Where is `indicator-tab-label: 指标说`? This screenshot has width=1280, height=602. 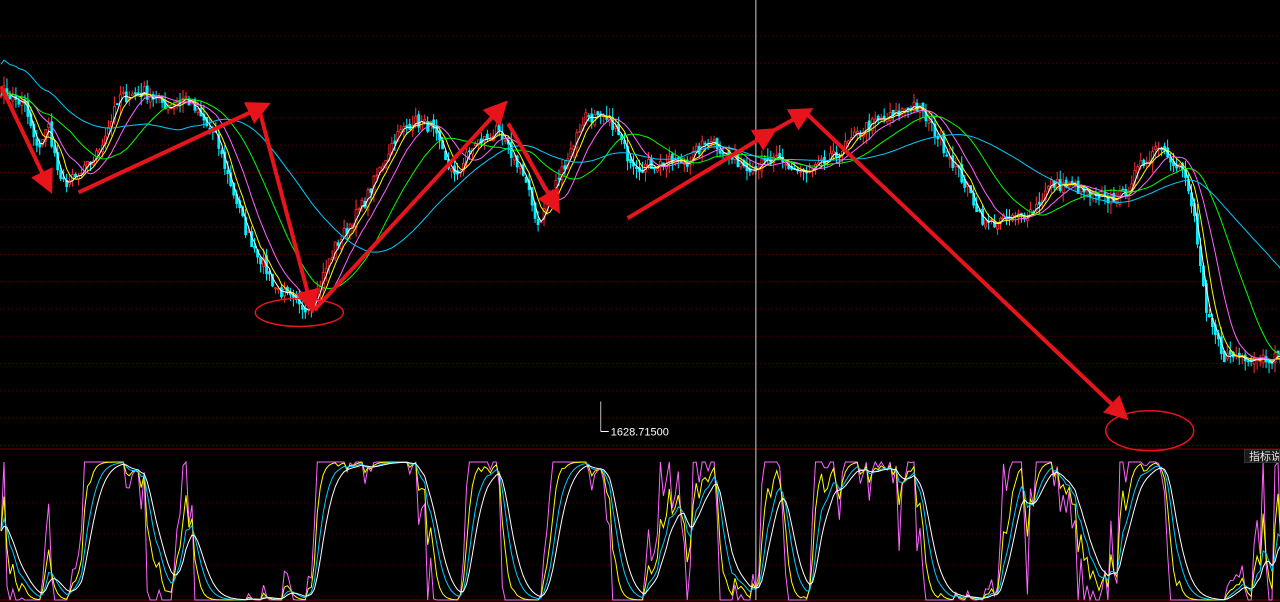 indicator-tab-label: 指标说 is located at coordinates (1262, 456).